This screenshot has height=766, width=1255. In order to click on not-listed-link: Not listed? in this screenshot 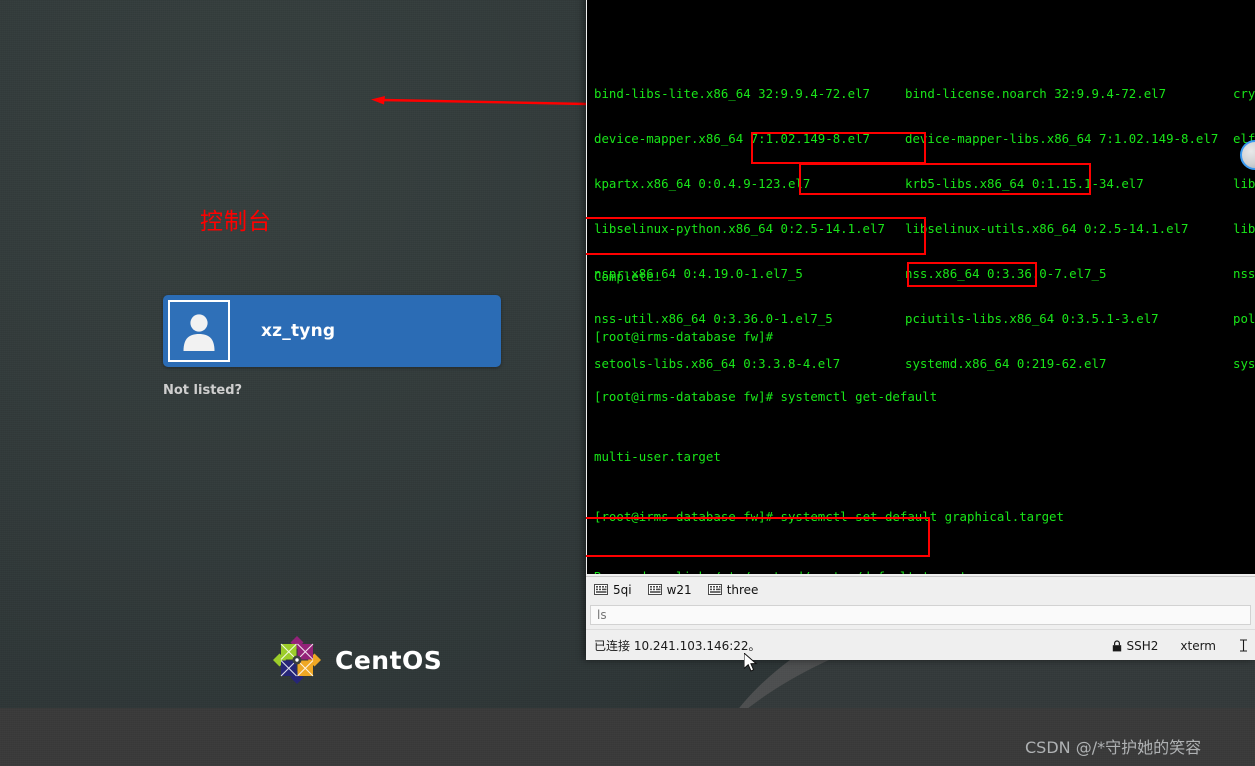, I will do `click(202, 390)`.